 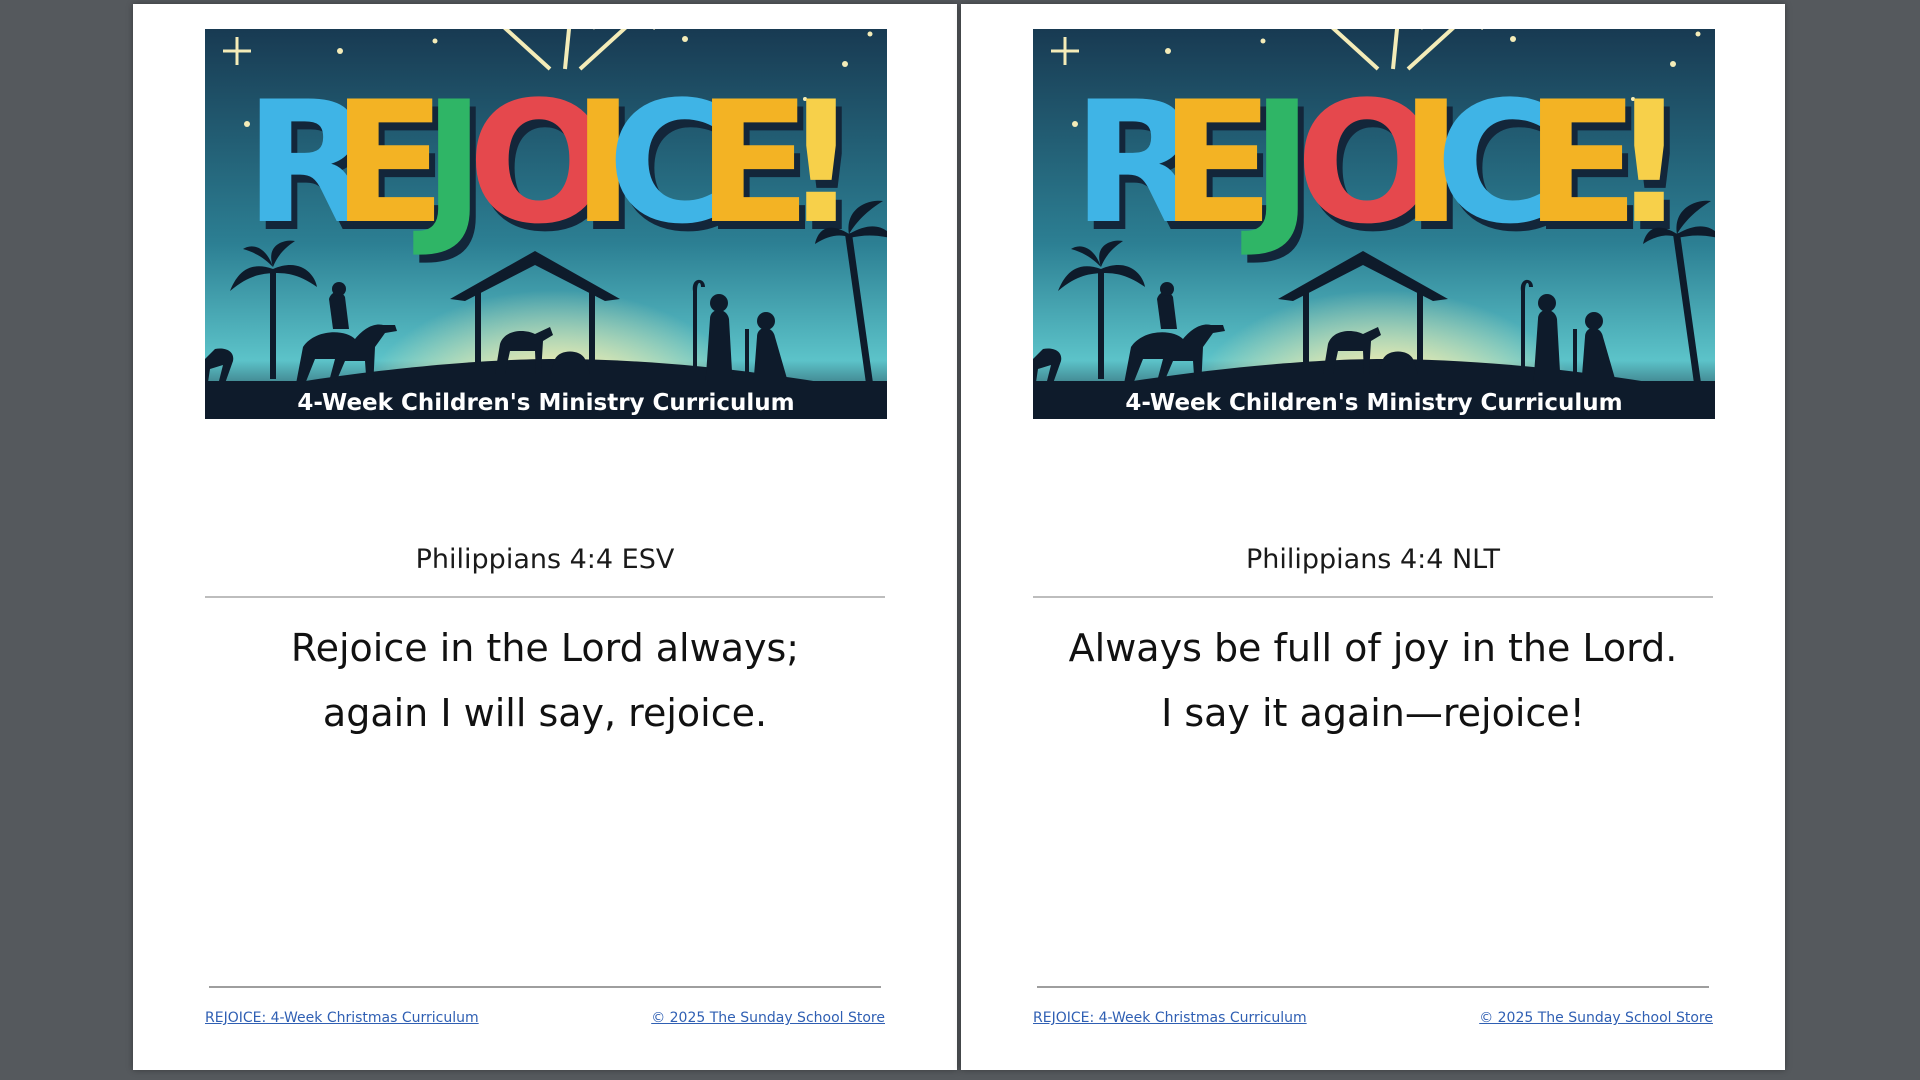 I want to click on verse-line: Always be full of joy in the Lord., so click(x=1373, y=648).